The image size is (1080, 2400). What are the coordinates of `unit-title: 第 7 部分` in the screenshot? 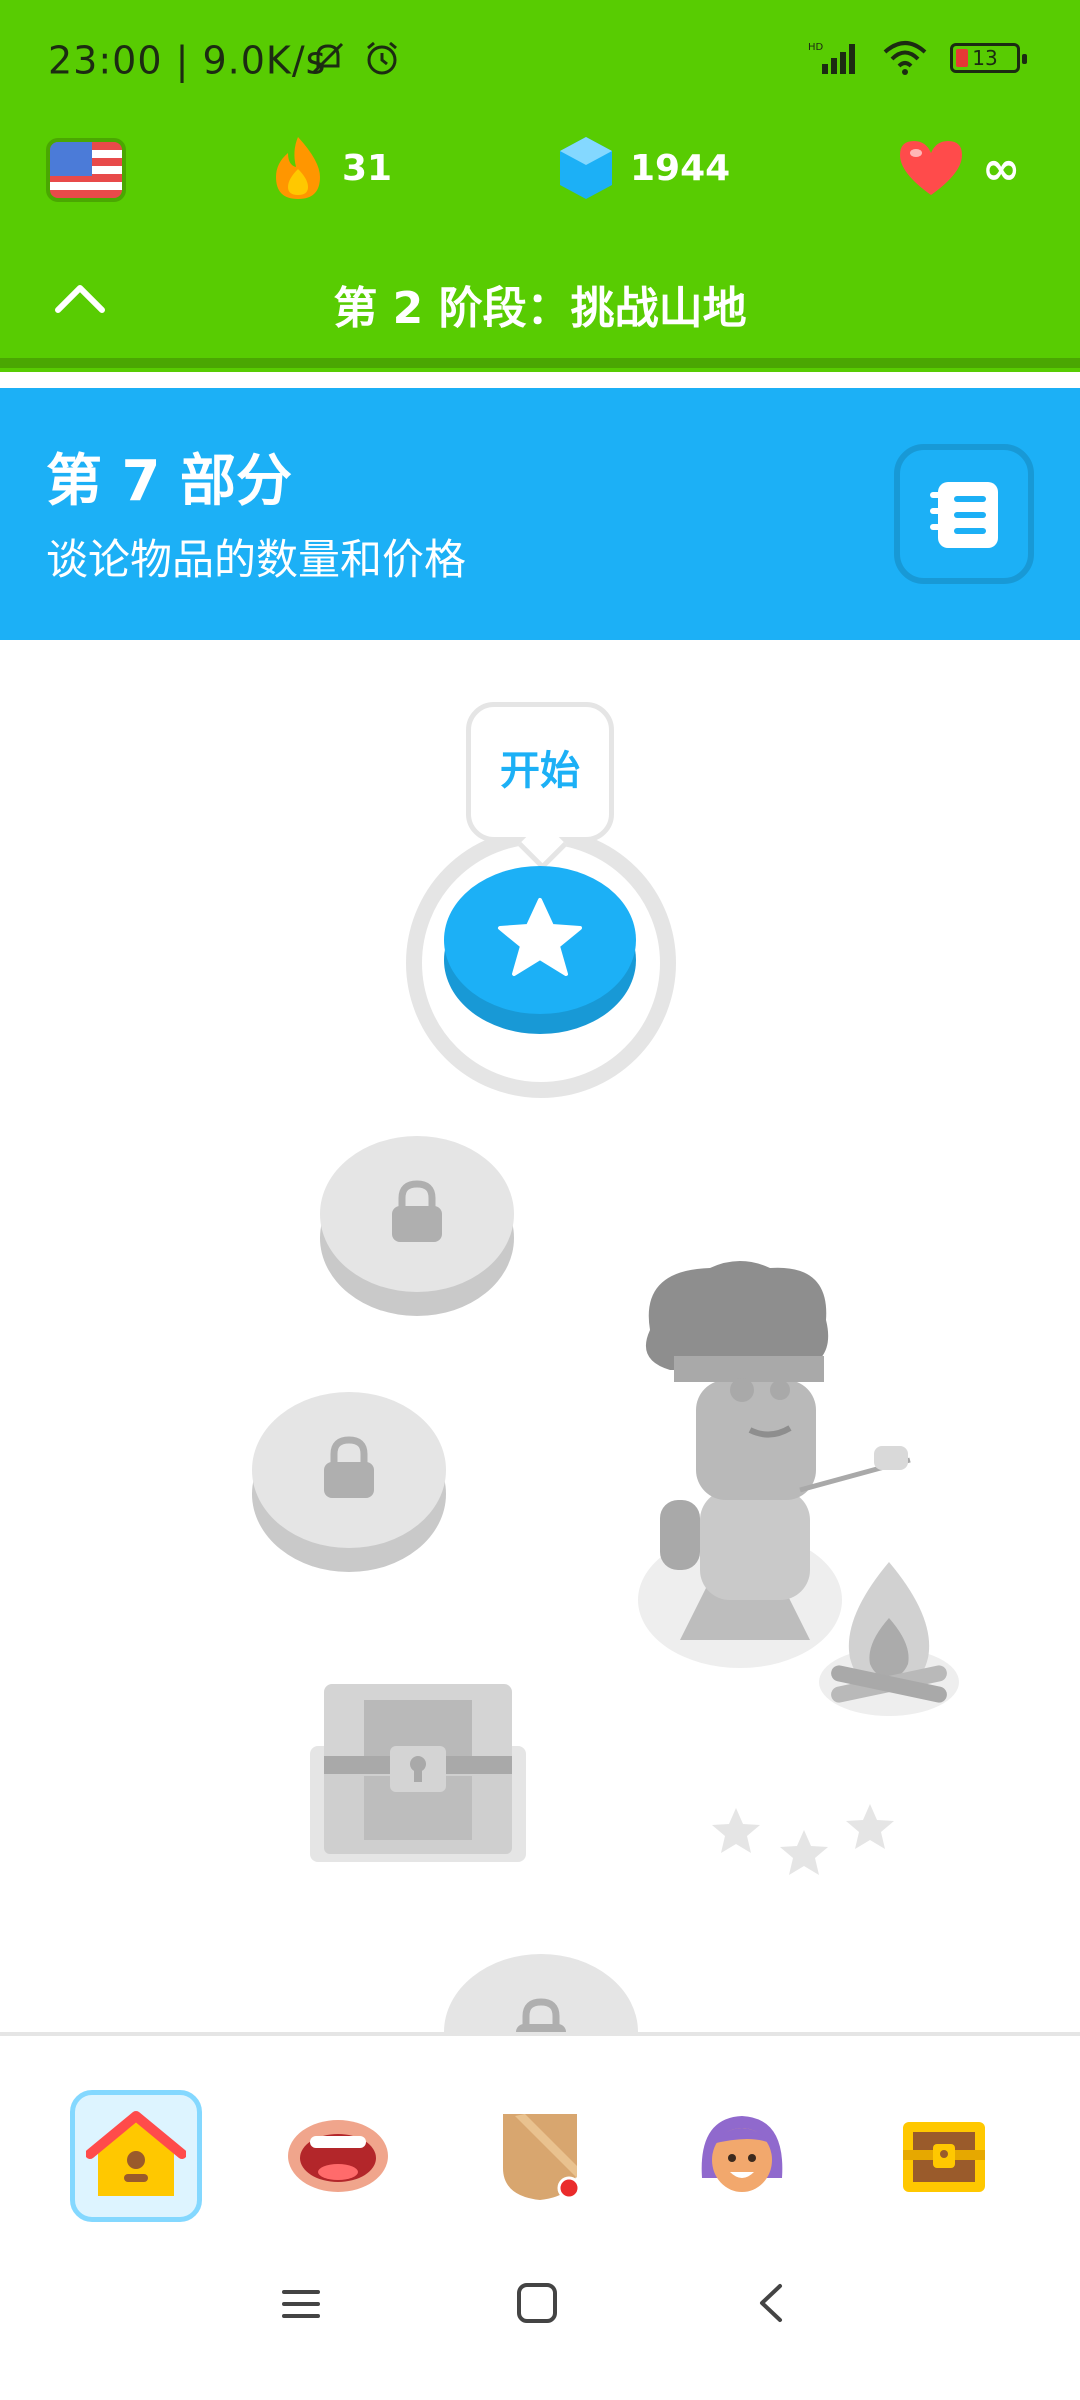 It's located at (169, 481).